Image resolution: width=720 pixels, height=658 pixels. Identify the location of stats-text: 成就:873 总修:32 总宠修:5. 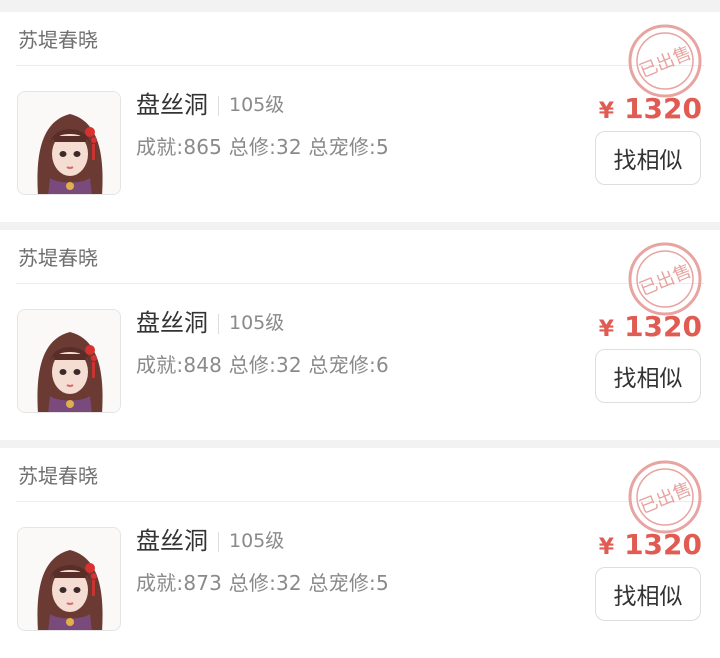
(262, 583).